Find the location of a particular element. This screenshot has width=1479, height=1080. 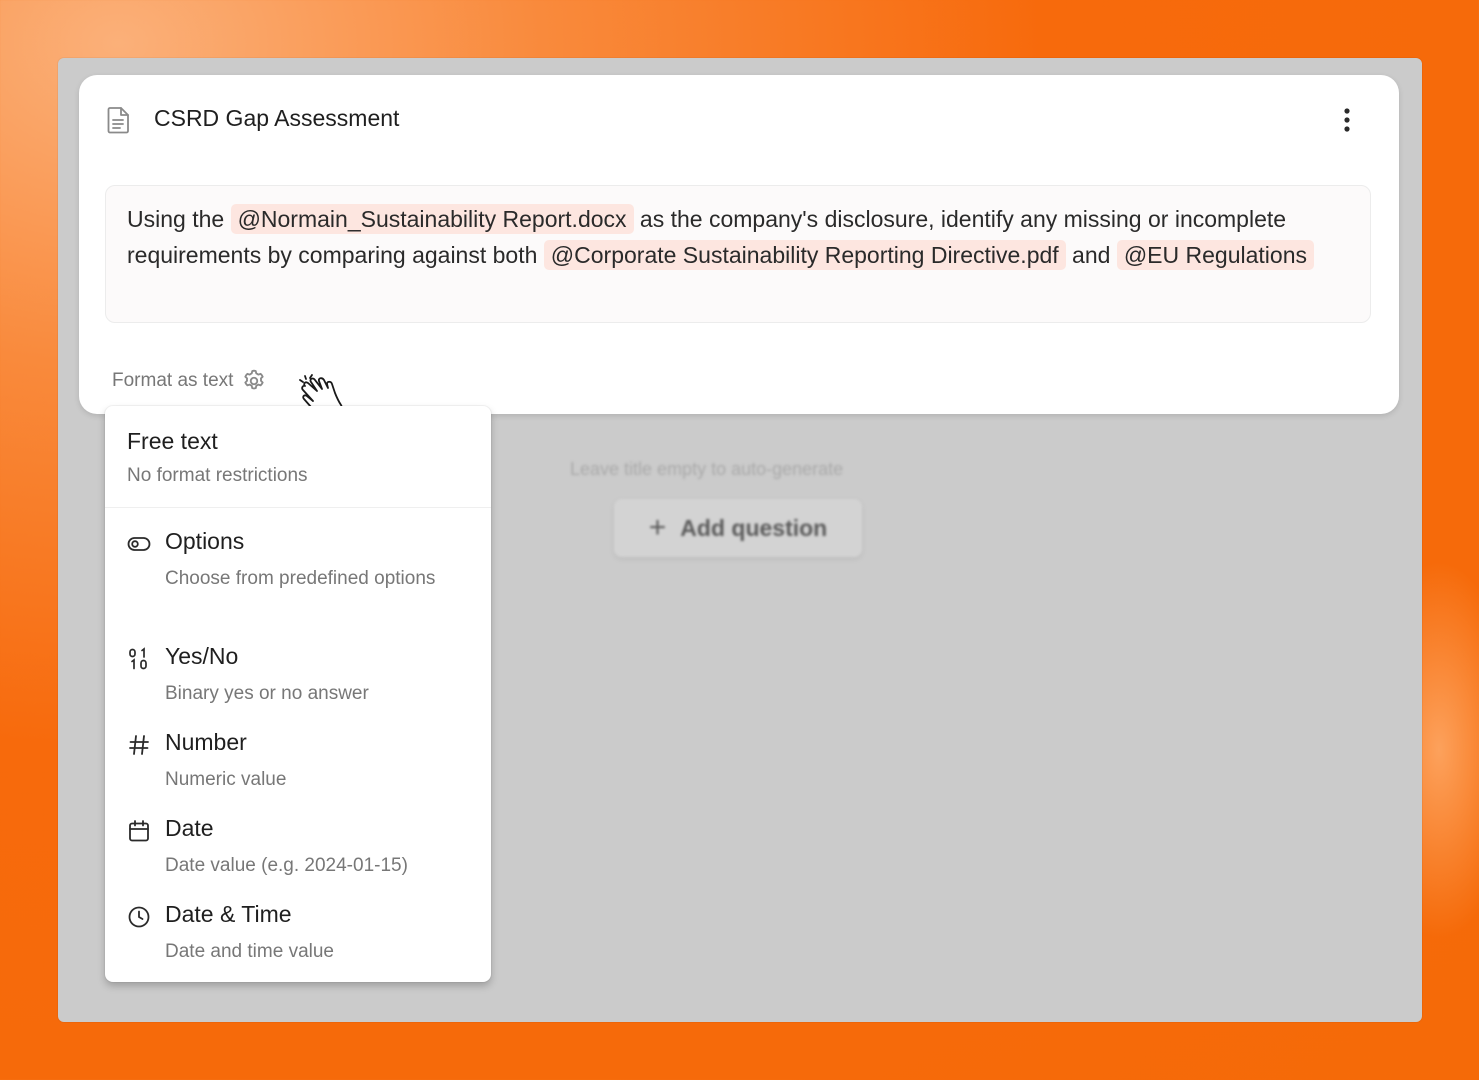

gear-icon is located at coordinates (254, 381).